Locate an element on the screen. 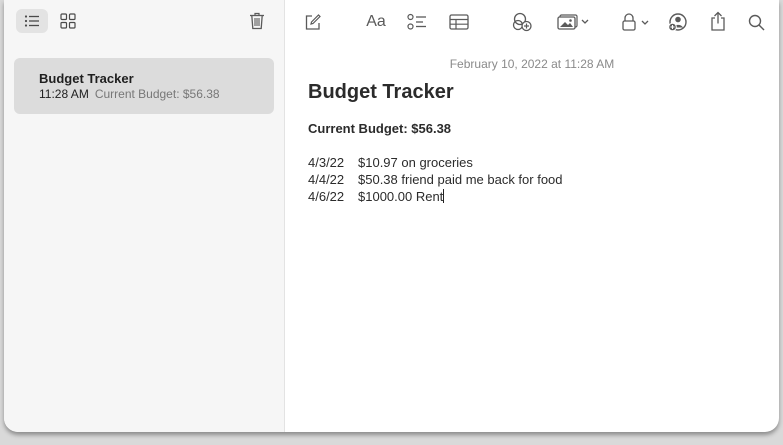  share-person-icon is located at coordinates (677, 22).